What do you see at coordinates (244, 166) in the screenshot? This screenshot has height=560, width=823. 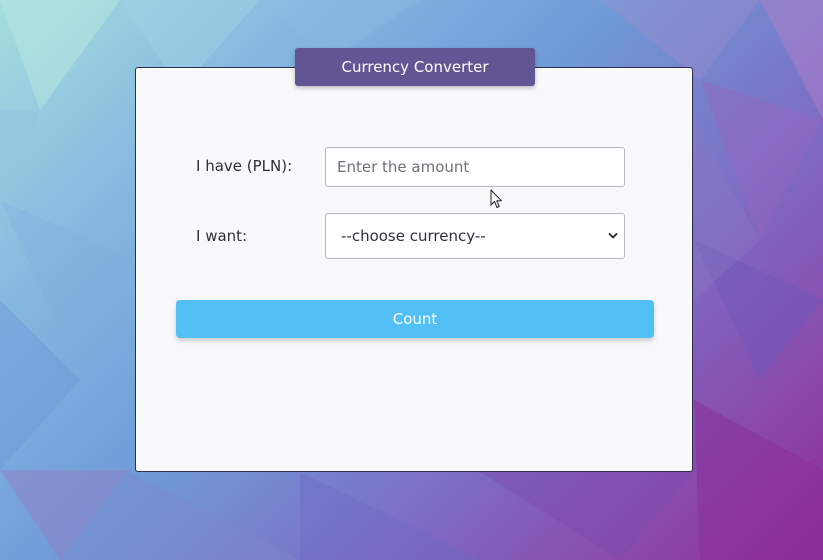 I see `amount-label: I have (PLN):` at bounding box center [244, 166].